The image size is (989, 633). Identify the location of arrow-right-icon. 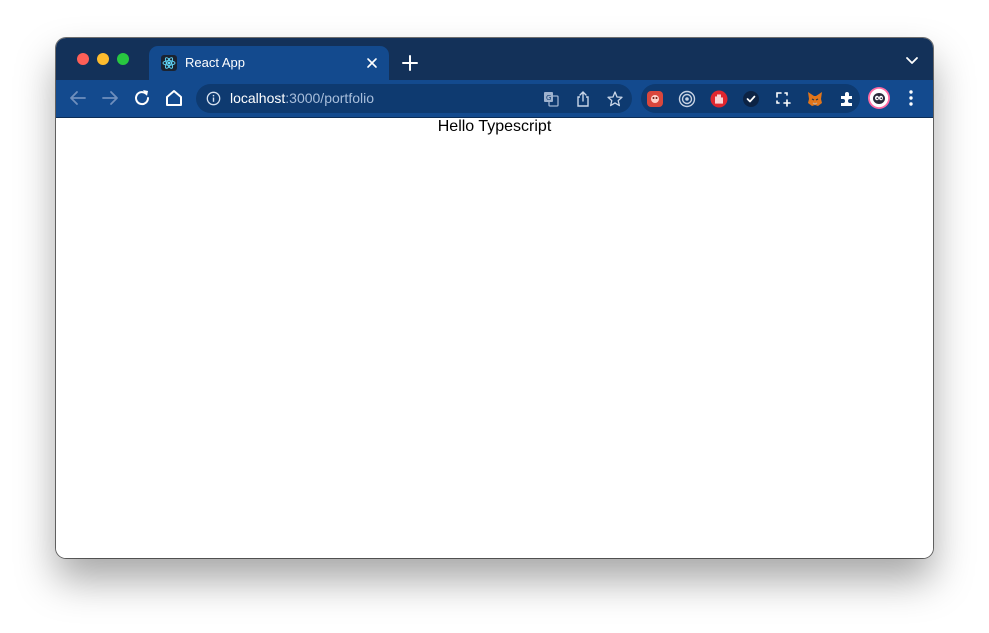
(110, 98).